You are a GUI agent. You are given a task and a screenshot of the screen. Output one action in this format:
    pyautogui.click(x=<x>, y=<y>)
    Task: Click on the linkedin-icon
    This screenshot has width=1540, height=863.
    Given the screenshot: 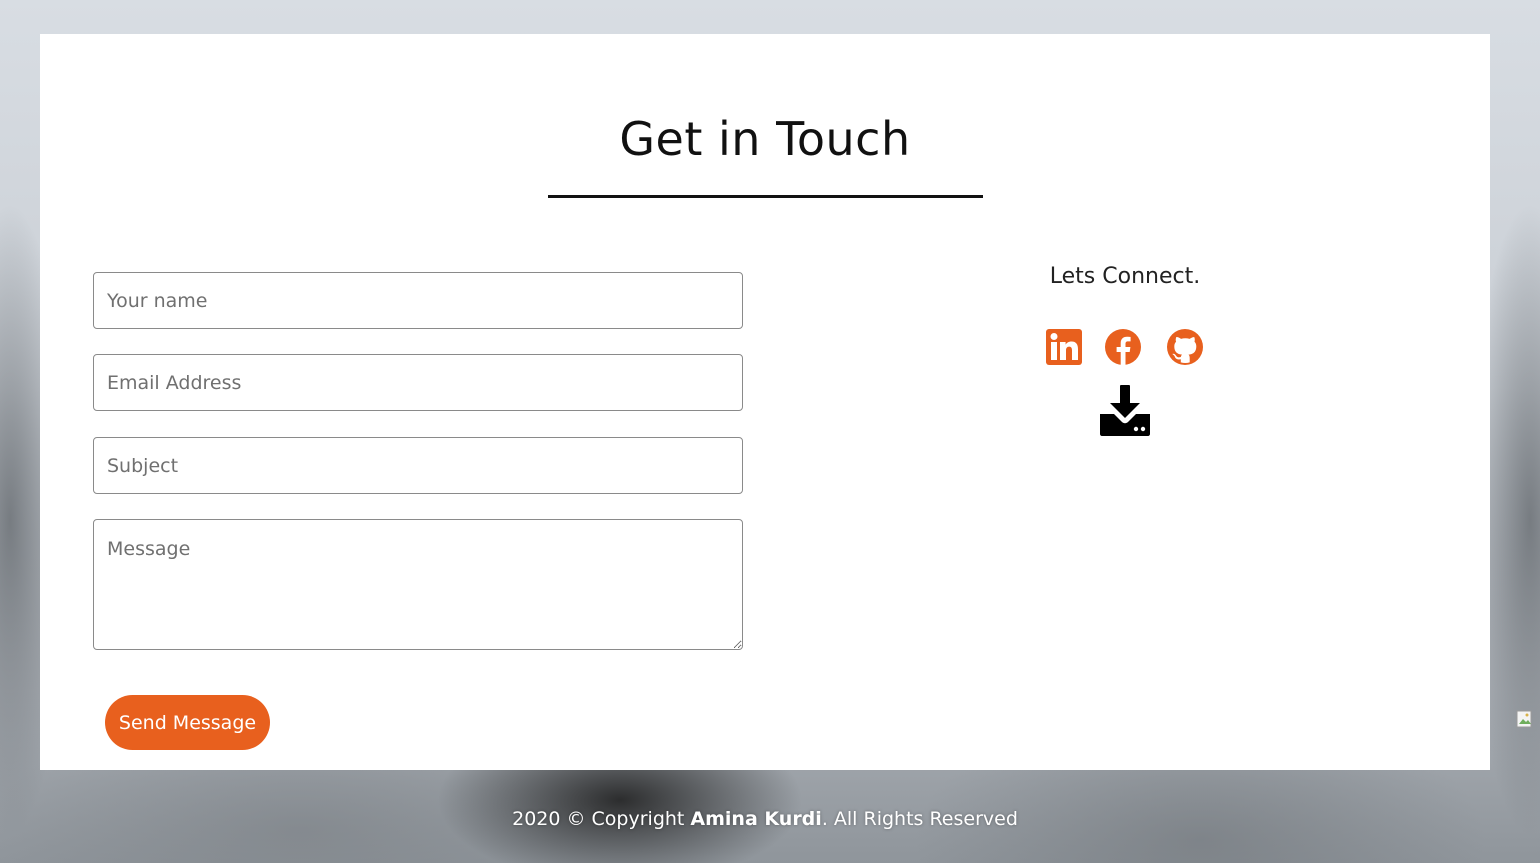 What is the action you would take?
    pyautogui.click(x=1064, y=347)
    